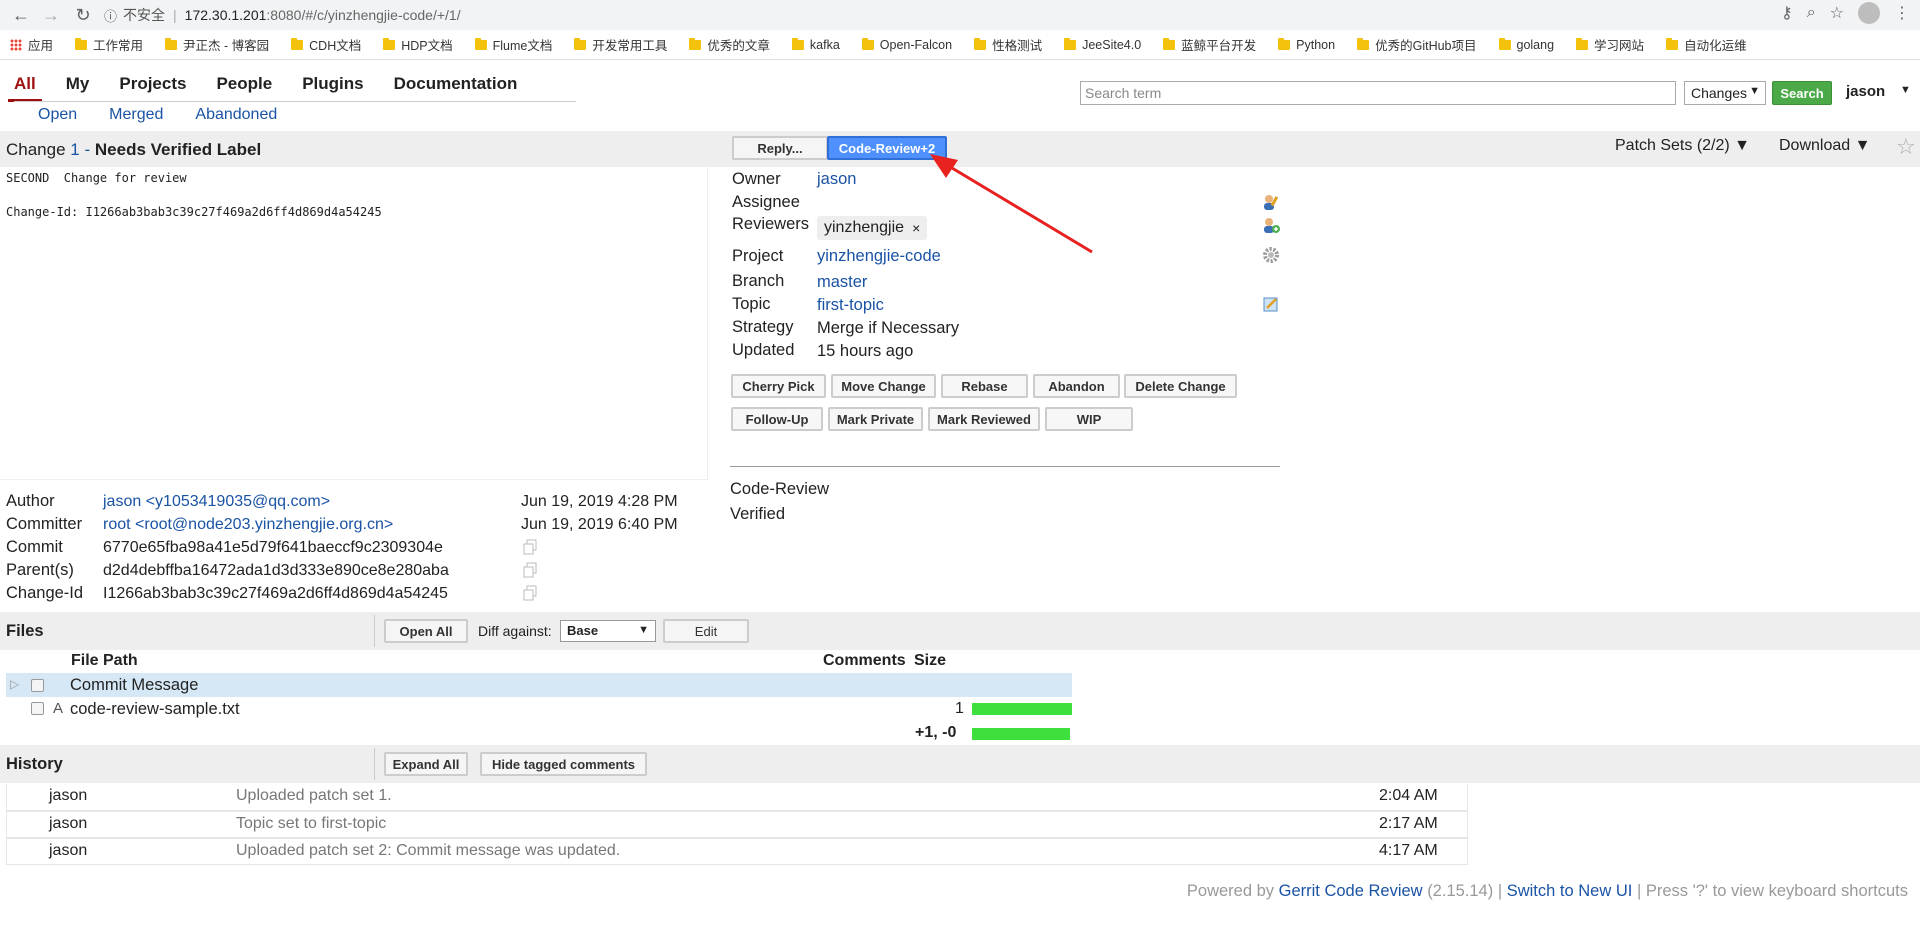  I want to click on key-icon: ⚷, so click(1787, 13).